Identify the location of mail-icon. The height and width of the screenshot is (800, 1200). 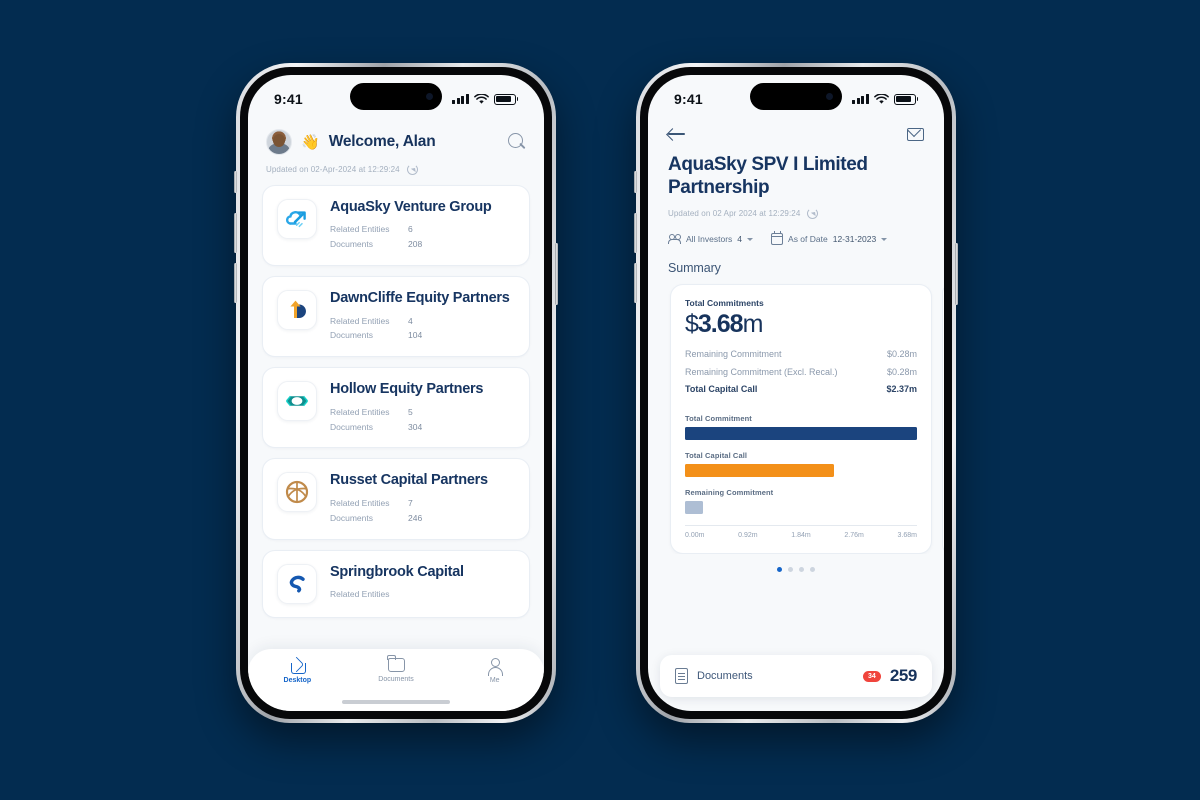
(915, 134).